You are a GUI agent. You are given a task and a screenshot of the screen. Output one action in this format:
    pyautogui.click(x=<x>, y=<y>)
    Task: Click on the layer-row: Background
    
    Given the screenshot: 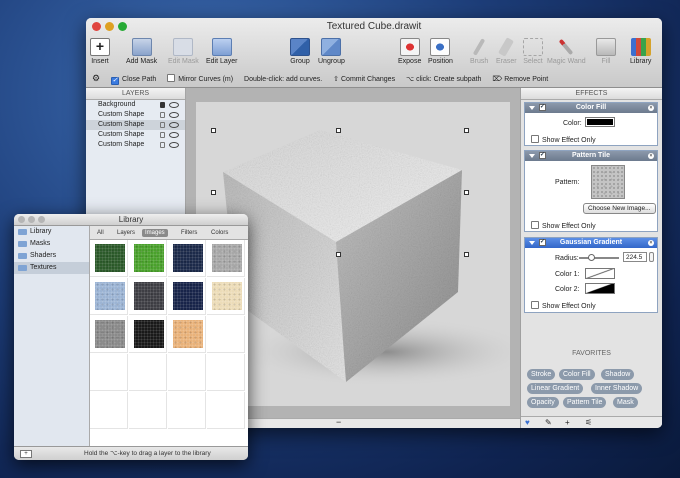 What is the action you would take?
    pyautogui.click(x=135, y=105)
    